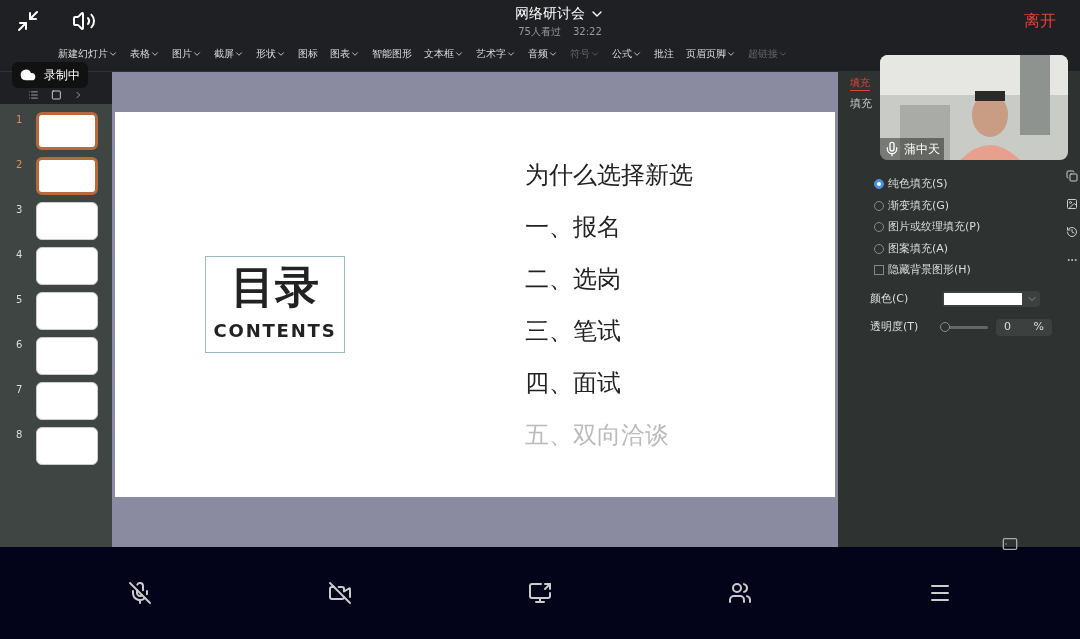 Image resolution: width=1080 pixels, height=639 pixels. I want to click on participant-name: 蒲中天, so click(922, 149).